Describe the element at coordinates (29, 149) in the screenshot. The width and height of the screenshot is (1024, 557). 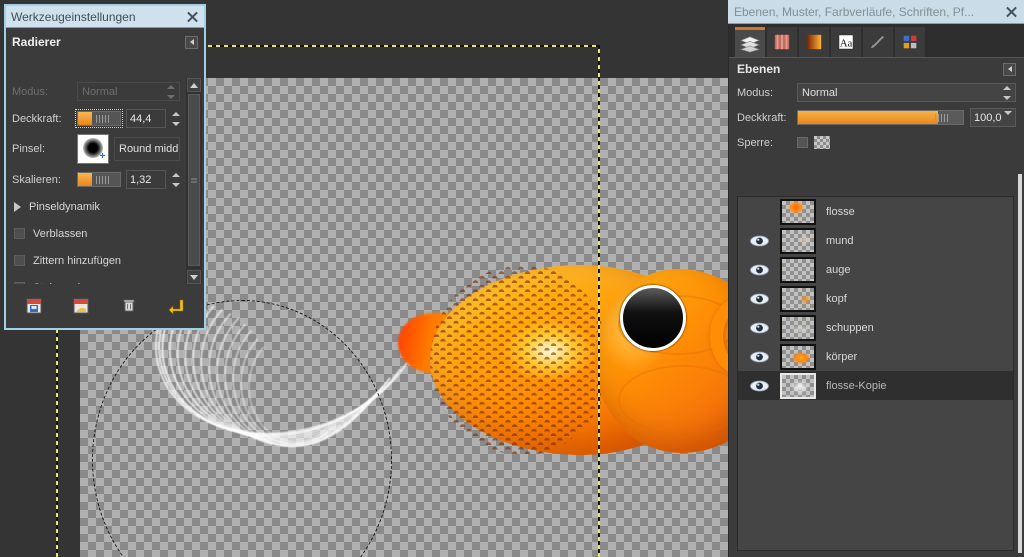
I see `brush-label: Pinsel:` at that location.